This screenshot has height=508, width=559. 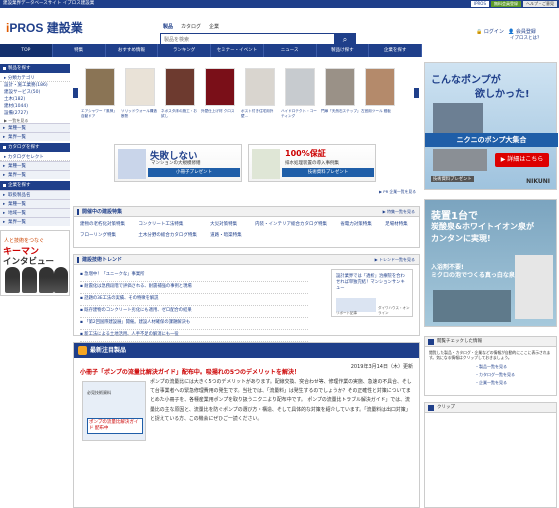 What do you see at coordinates (194, 276) in the screenshot?
I see `trend-item: 急増中！「ユニークな」事業所` at bounding box center [194, 276].